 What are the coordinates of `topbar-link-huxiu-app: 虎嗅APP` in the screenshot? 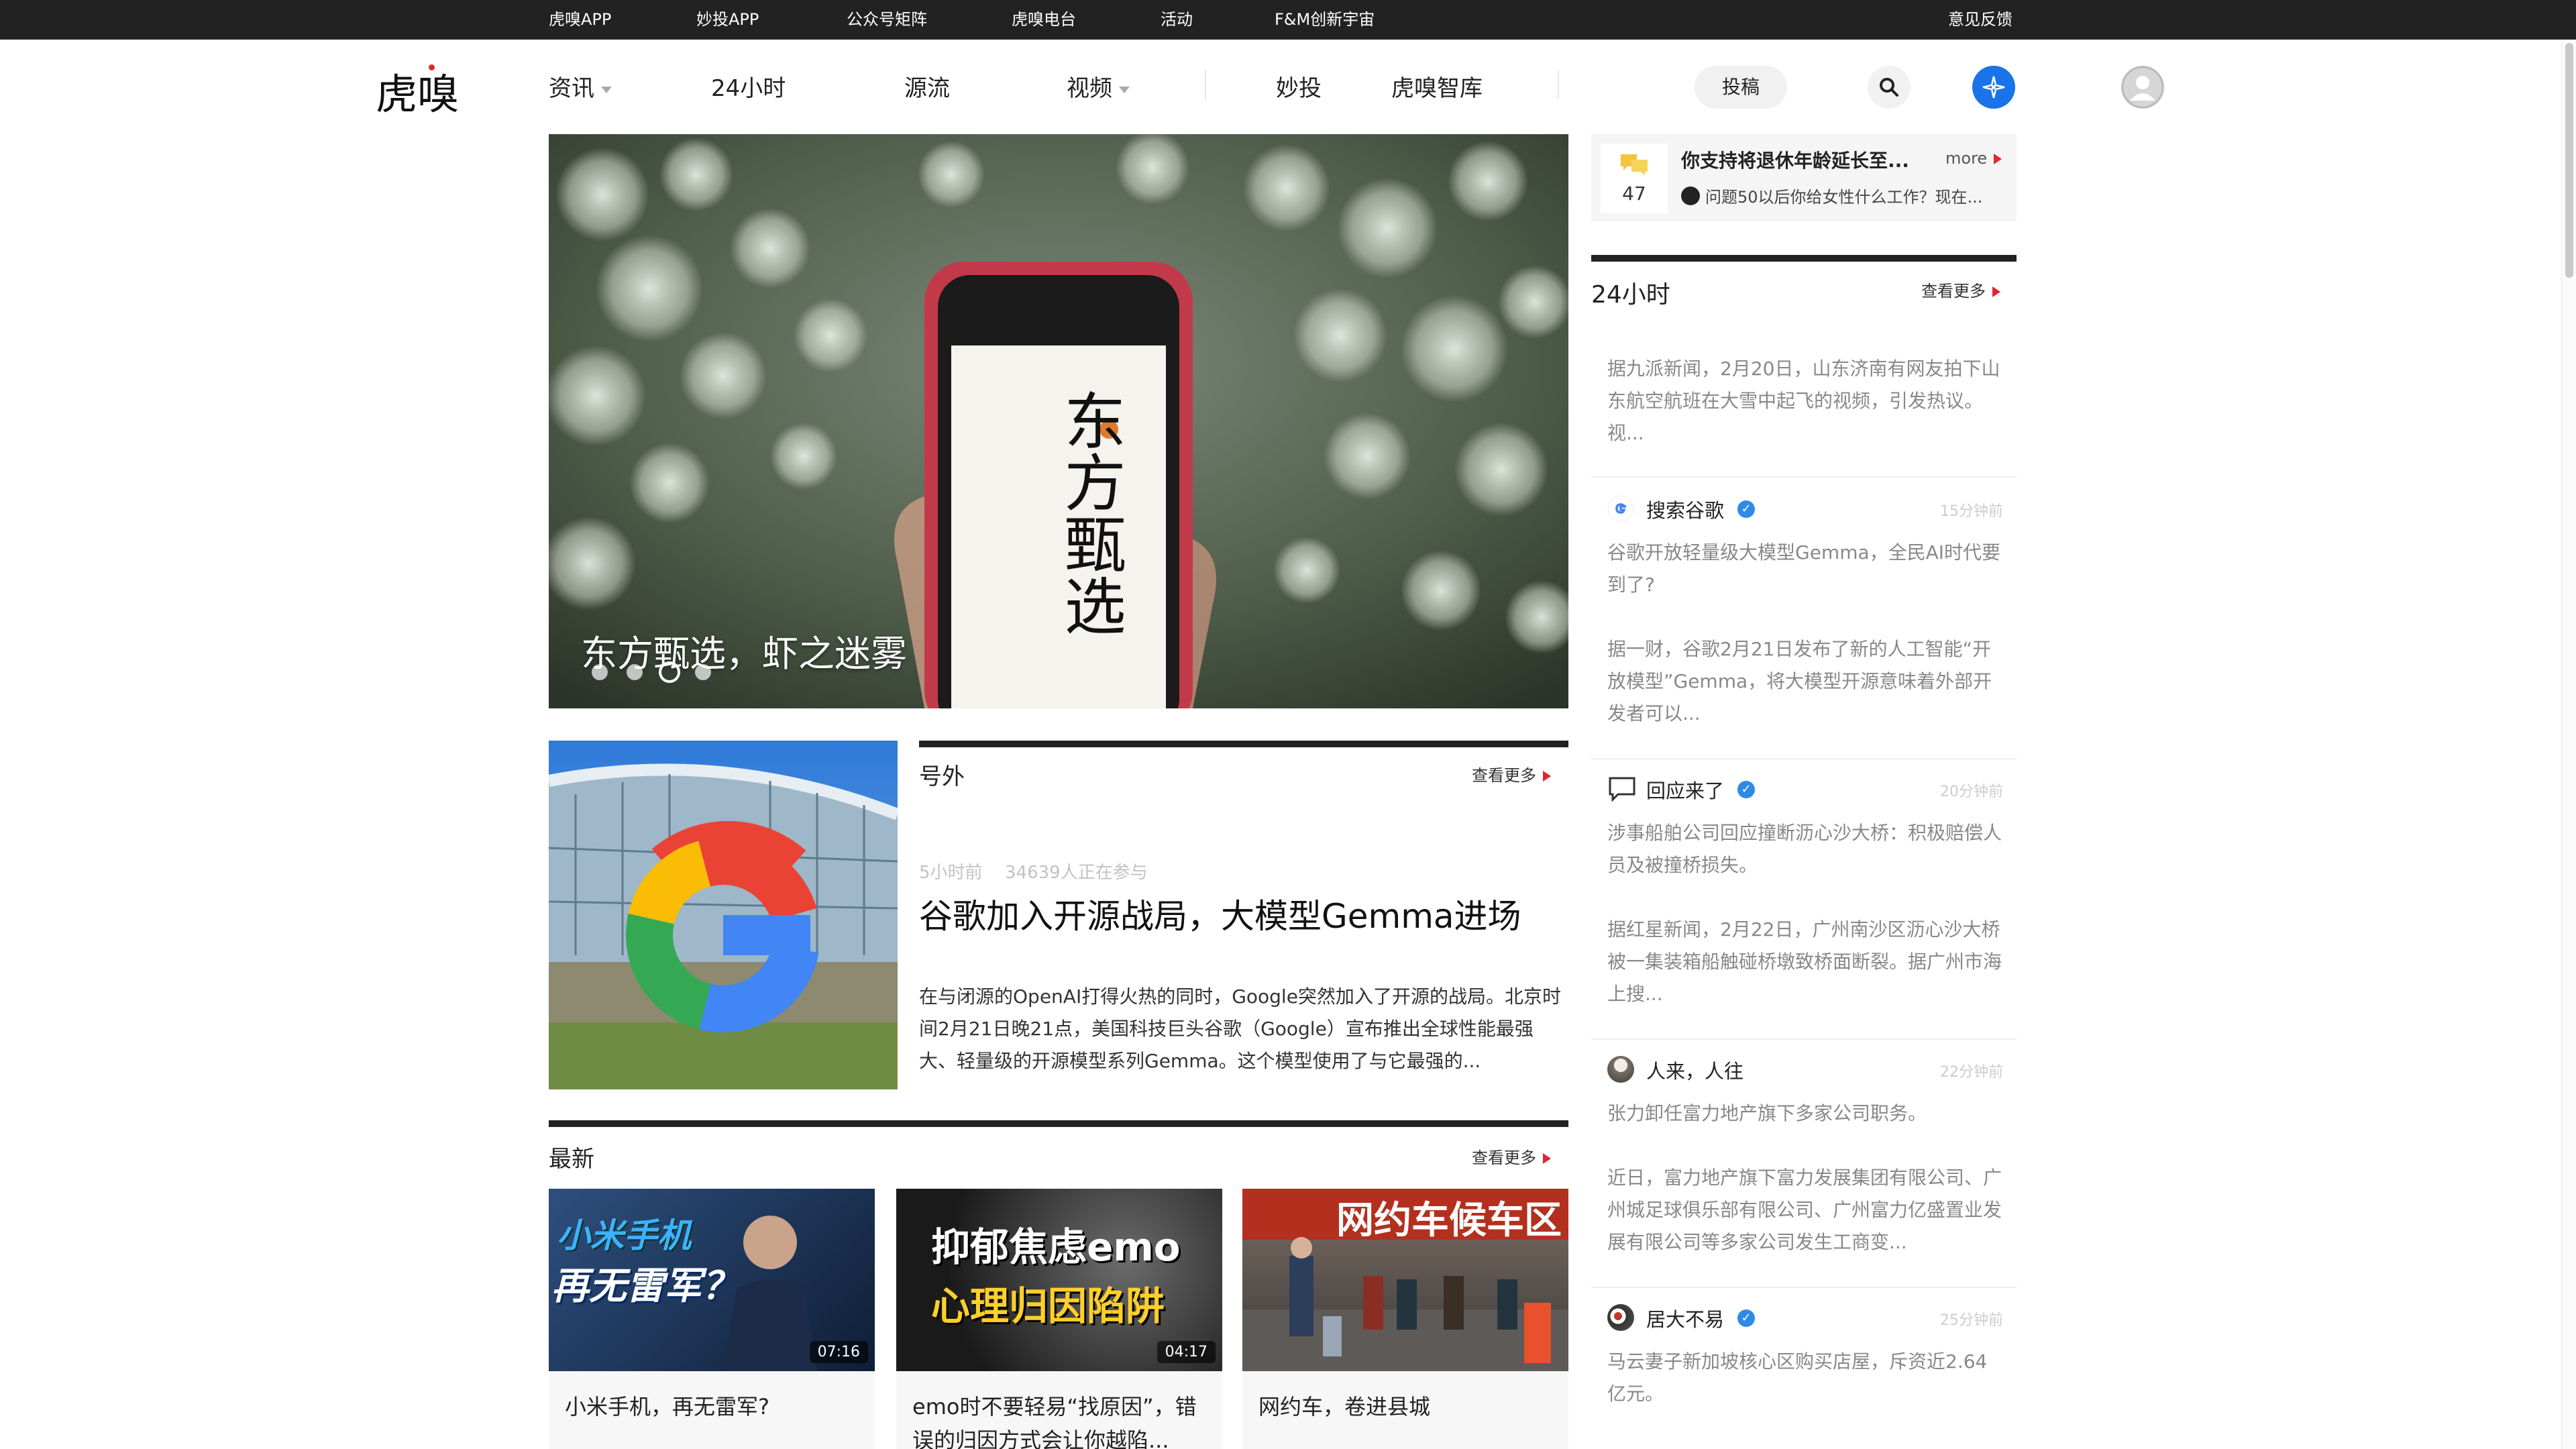 It's located at (580, 20).